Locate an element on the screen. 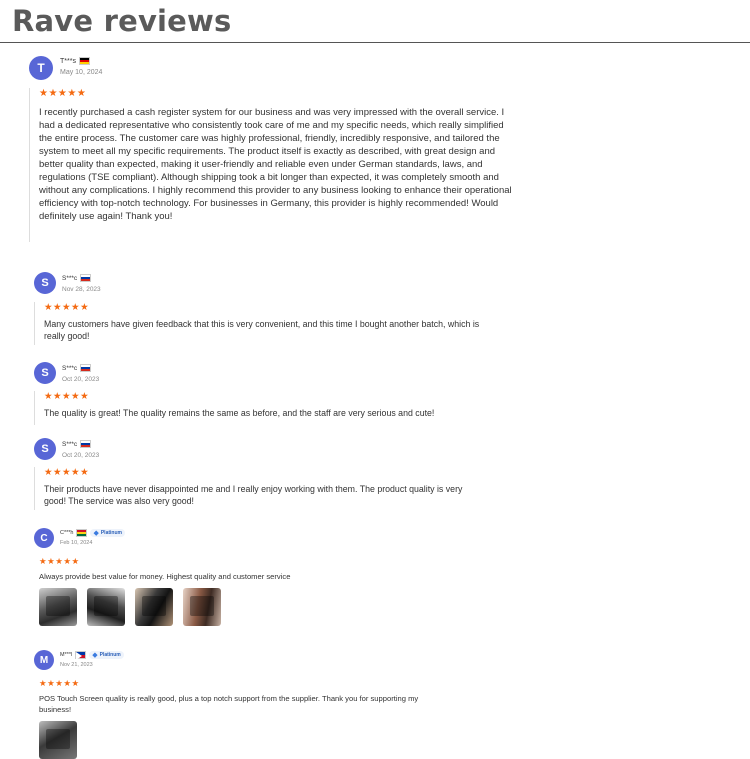 This screenshot has width=750, height=759. avatar: C is located at coordinates (44, 538).